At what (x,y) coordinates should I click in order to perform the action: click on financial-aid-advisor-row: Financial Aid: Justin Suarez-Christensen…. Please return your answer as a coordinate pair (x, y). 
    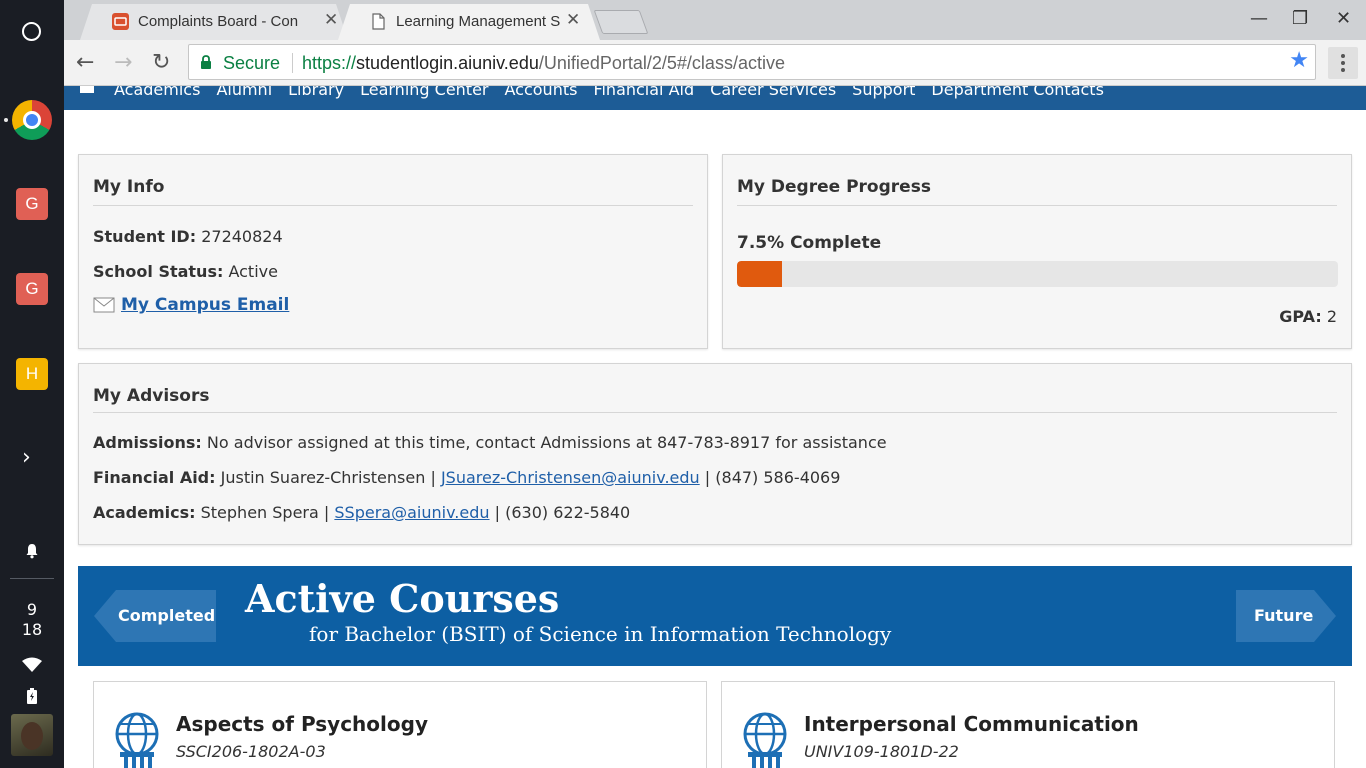
    Looking at the image, I should click on (466, 477).